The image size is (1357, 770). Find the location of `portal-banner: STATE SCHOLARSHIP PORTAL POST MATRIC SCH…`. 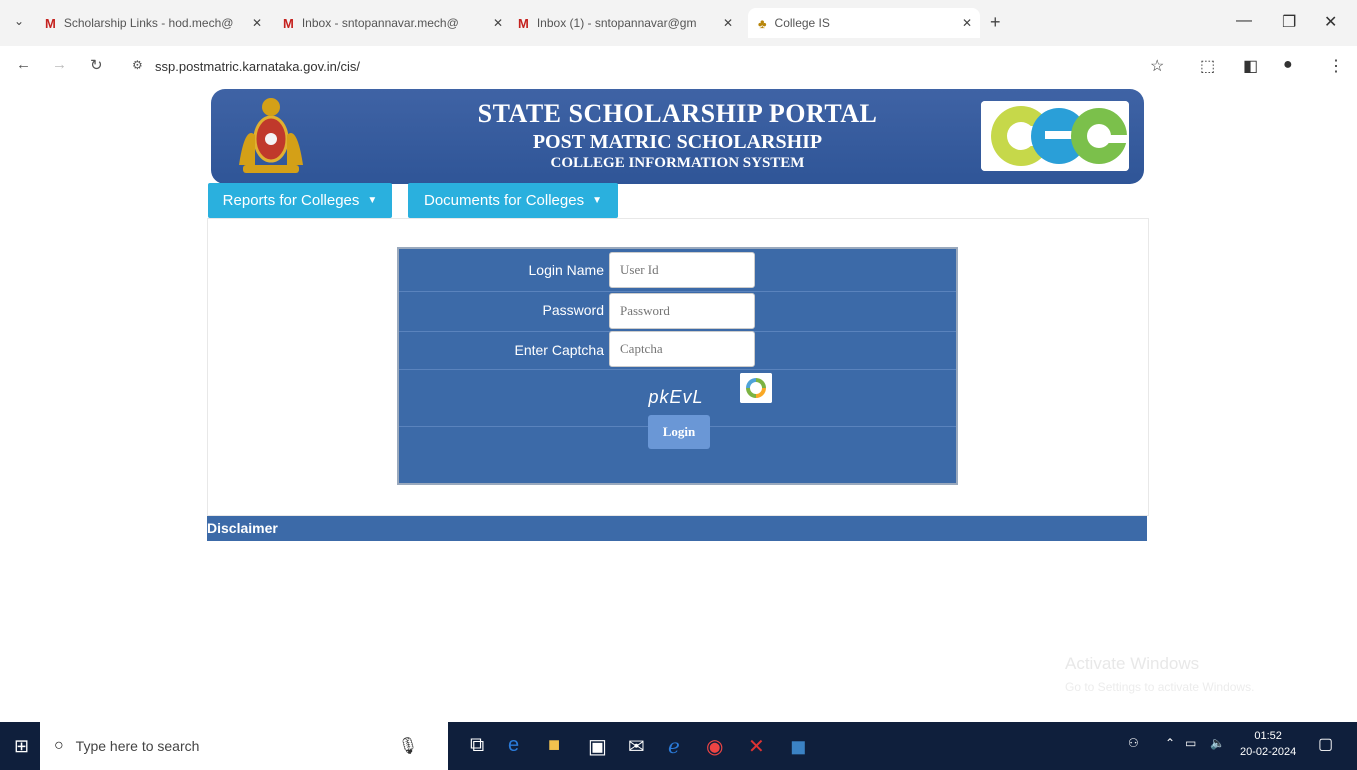

portal-banner: STATE SCHOLARSHIP PORTAL POST MATRIC SCH… is located at coordinates (677, 136).